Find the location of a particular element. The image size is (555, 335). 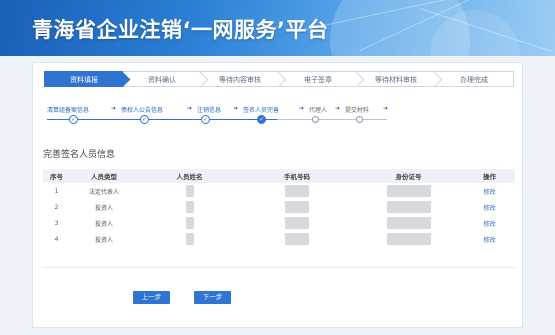

col-phone: 手机号码 is located at coordinates (297, 177).